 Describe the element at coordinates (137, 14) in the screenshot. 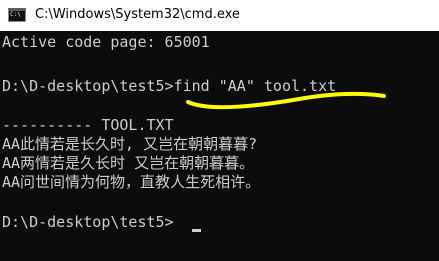

I see `window-title: C:\Windows\System32\cmd.exe` at that location.